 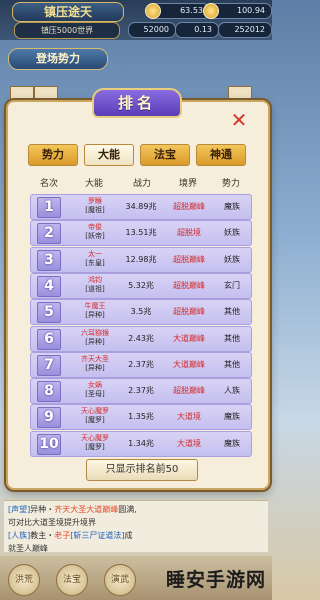 I want to click on close-icon: ✕, so click(x=239, y=120).